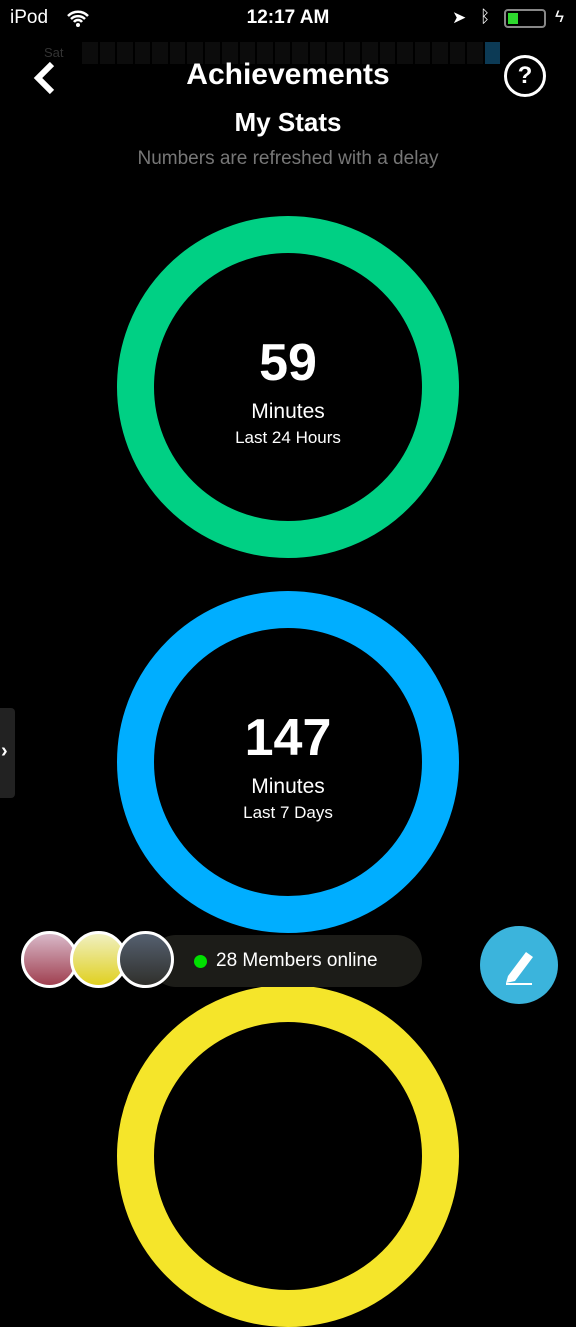 The image size is (576, 1327). What do you see at coordinates (288, 437) in the screenshot?
I see `period-24h: Last 24 Hours` at bounding box center [288, 437].